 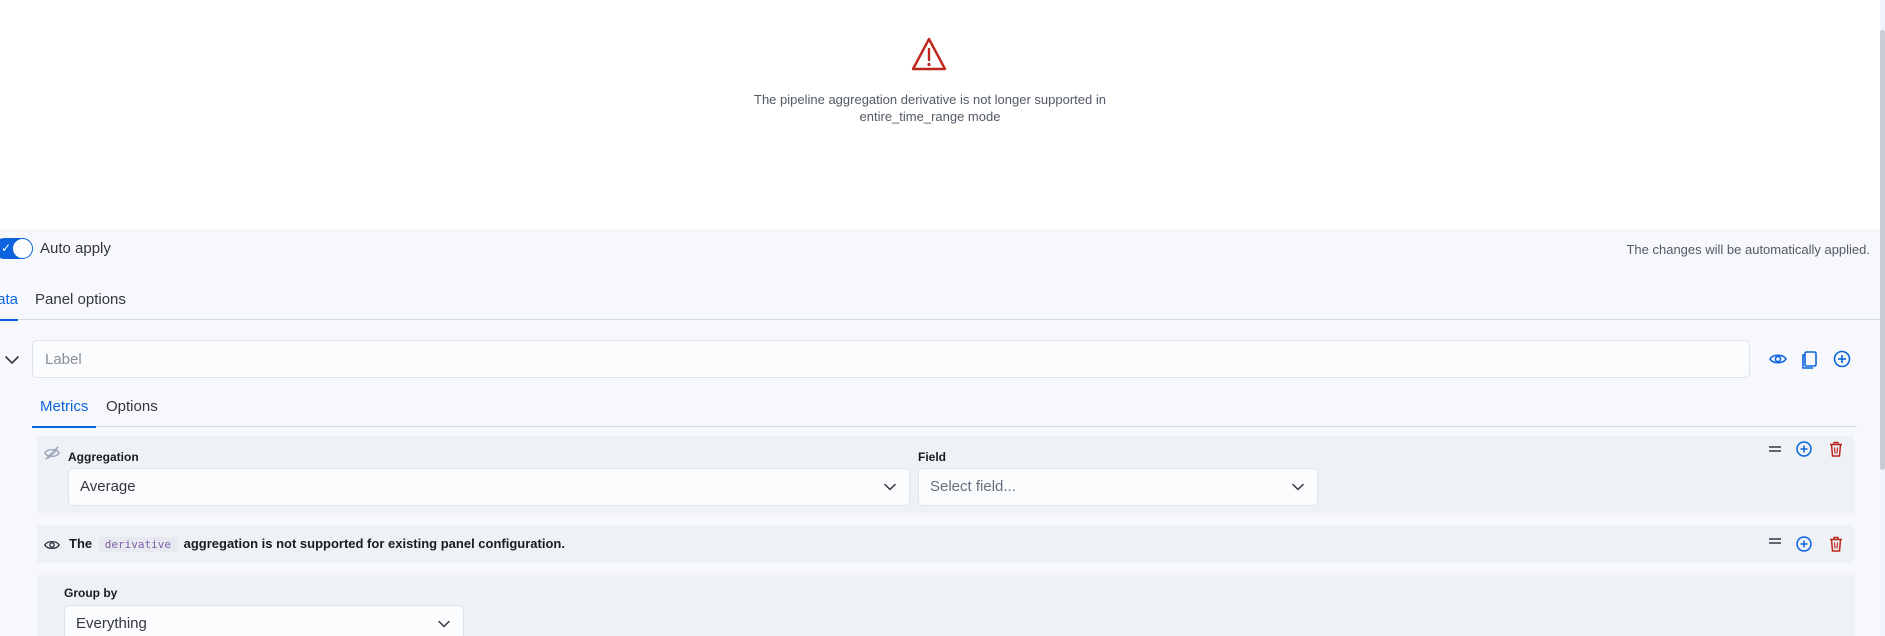 I want to click on group-by-value: Everything, so click(x=111, y=623).